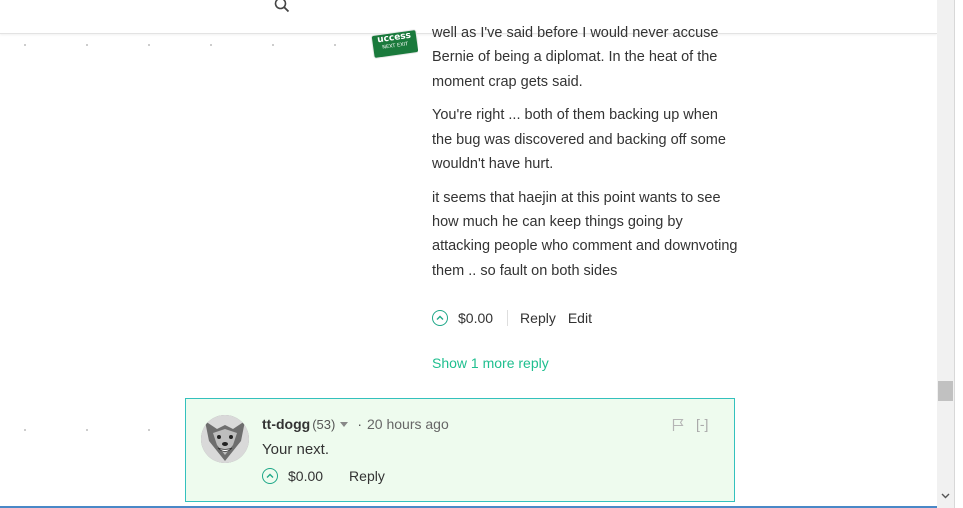 The height and width of the screenshot is (508, 963). I want to click on vertical-scrollbar, so click(945, 254).